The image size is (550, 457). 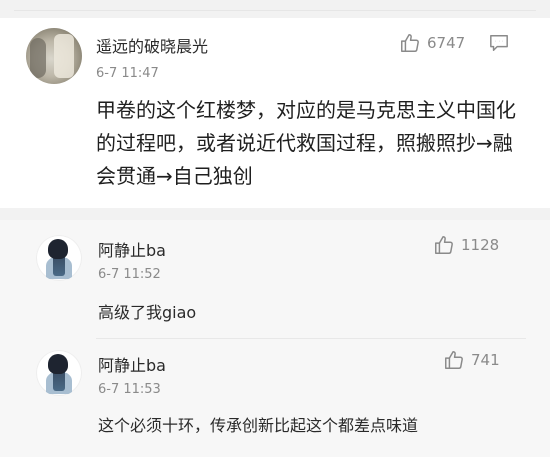 I want to click on comment-time: 6-7 11:47, so click(x=127, y=73).